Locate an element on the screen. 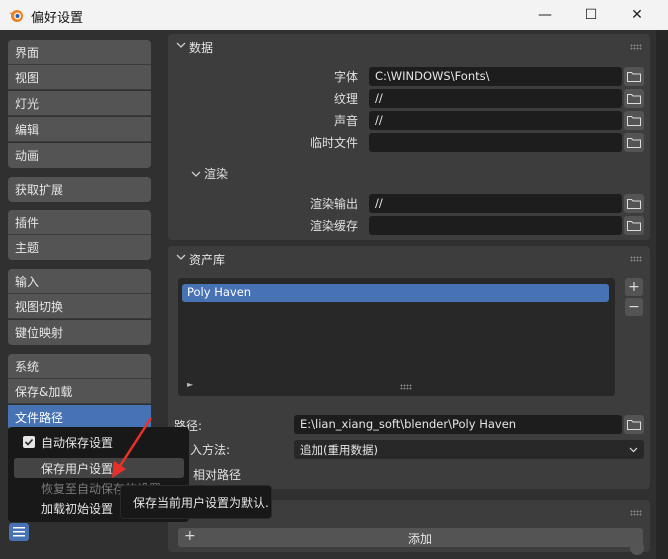  minimize-icon: — is located at coordinates (545, 15).